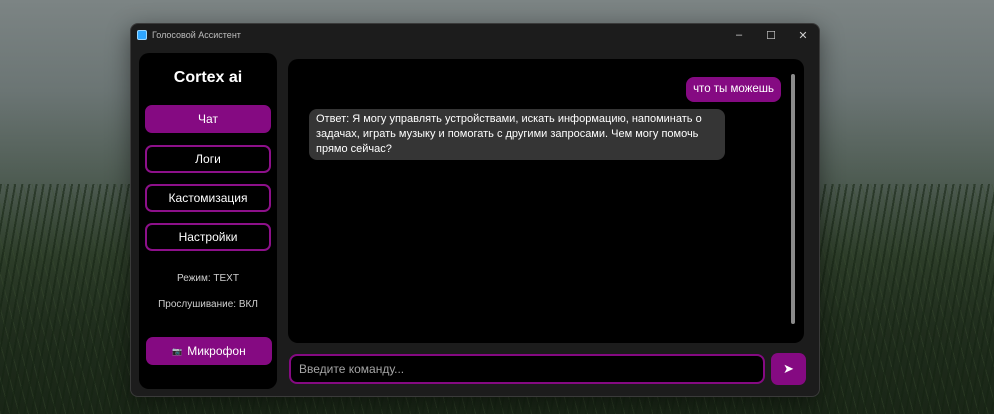  I want to click on send-button: ➤, so click(788, 369).